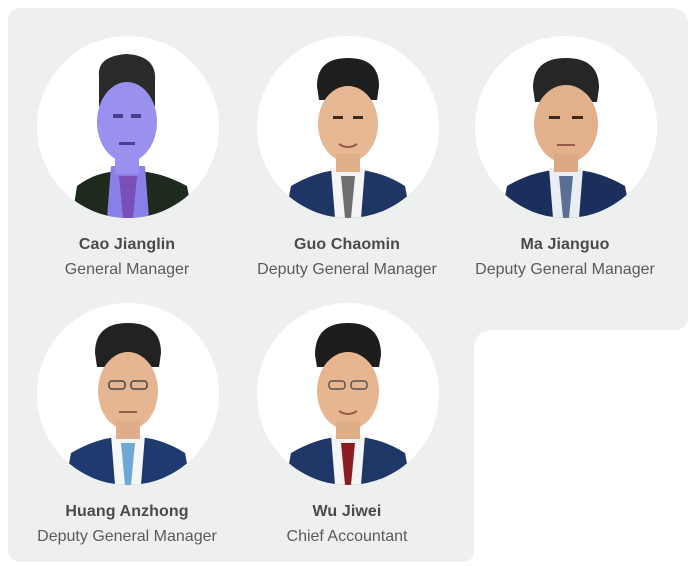 Image resolution: width=694 pixels, height=566 pixels. What do you see at coordinates (347, 536) in the screenshot?
I see `member-title: Chief Accountant` at bounding box center [347, 536].